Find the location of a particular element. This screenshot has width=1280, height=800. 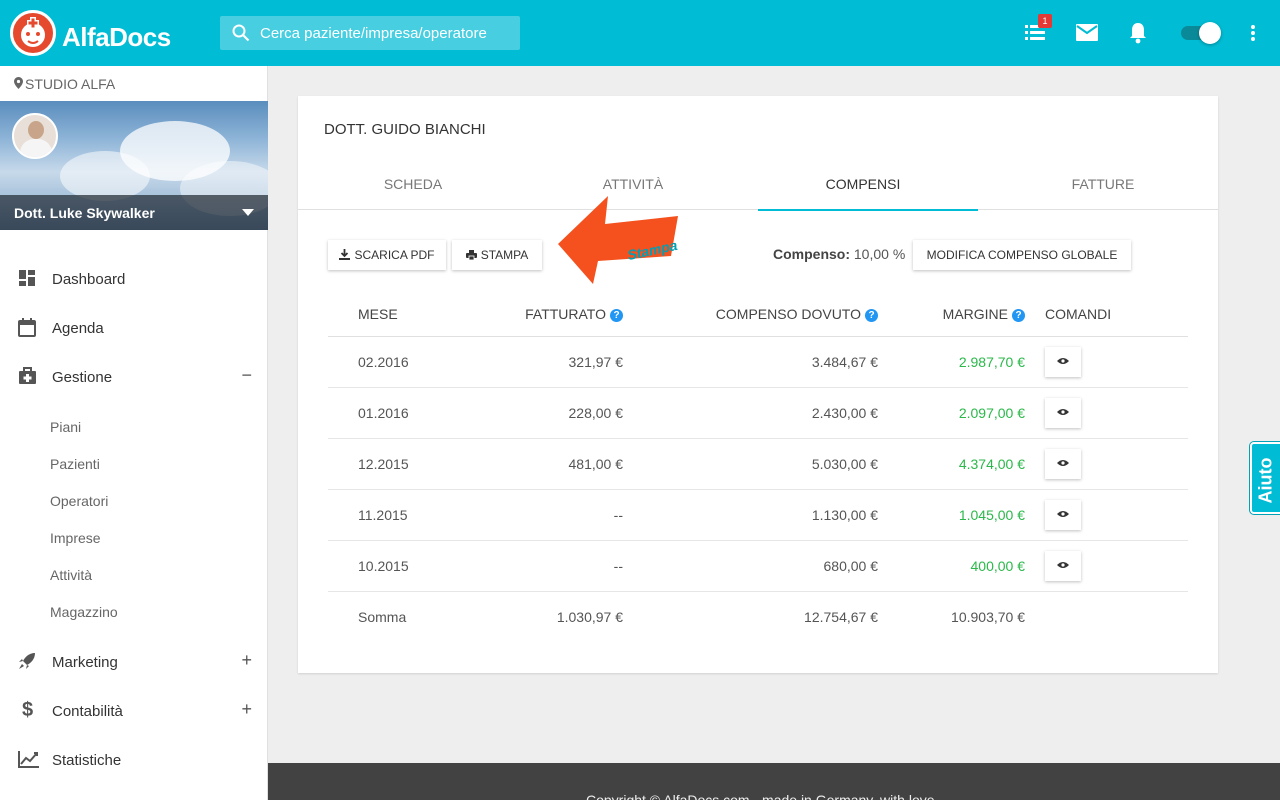

rocket-icon is located at coordinates (28, 662).